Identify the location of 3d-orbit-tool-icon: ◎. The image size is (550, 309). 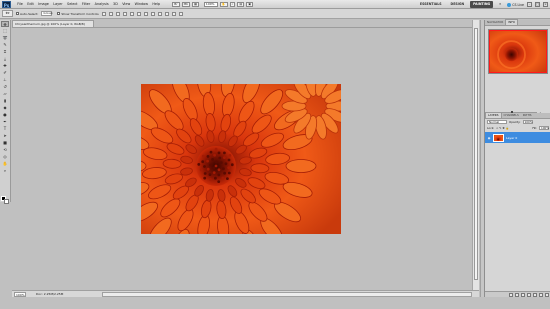
(5, 157).